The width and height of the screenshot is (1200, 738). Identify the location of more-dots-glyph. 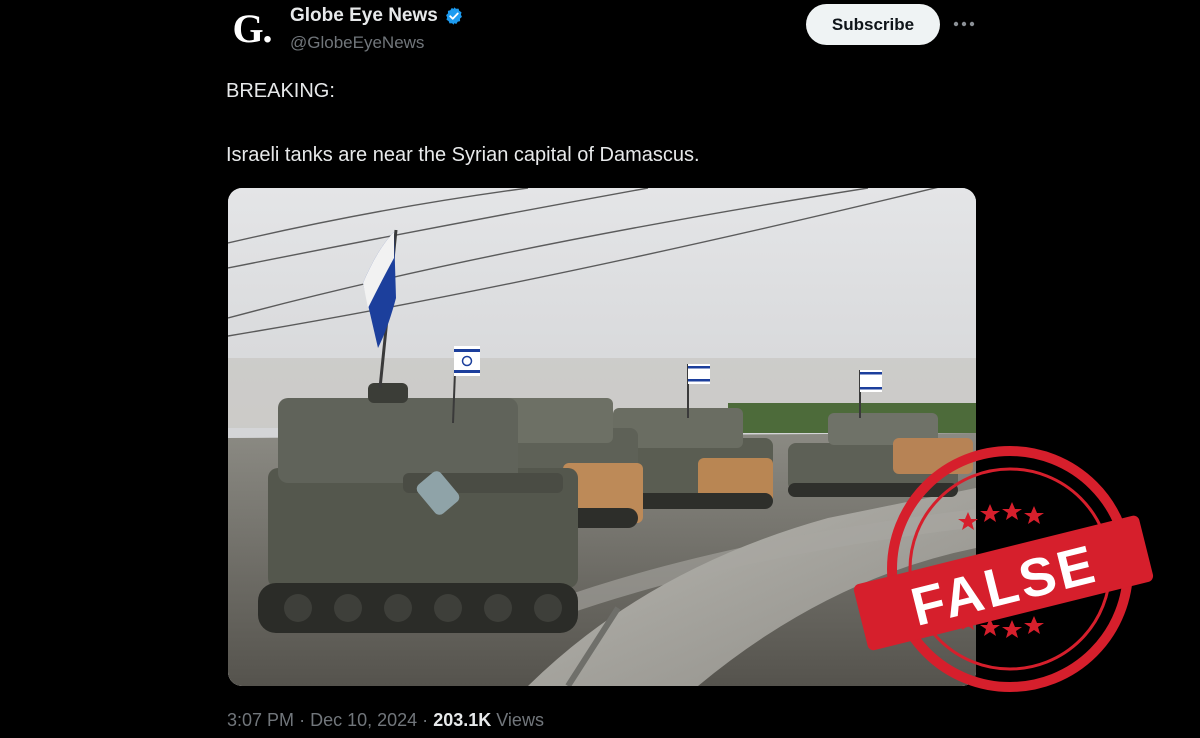
(964, 24).